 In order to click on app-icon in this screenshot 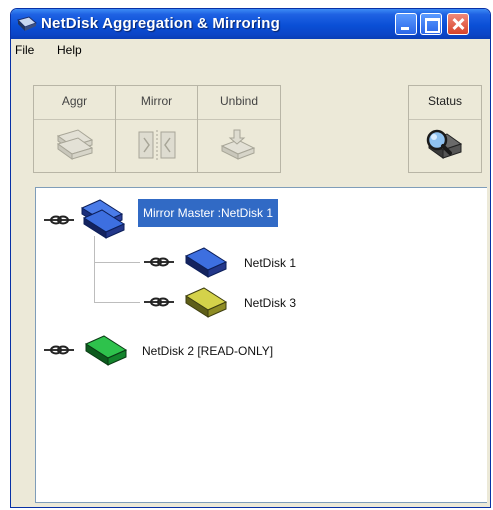, I will do `click(27, 23)`.